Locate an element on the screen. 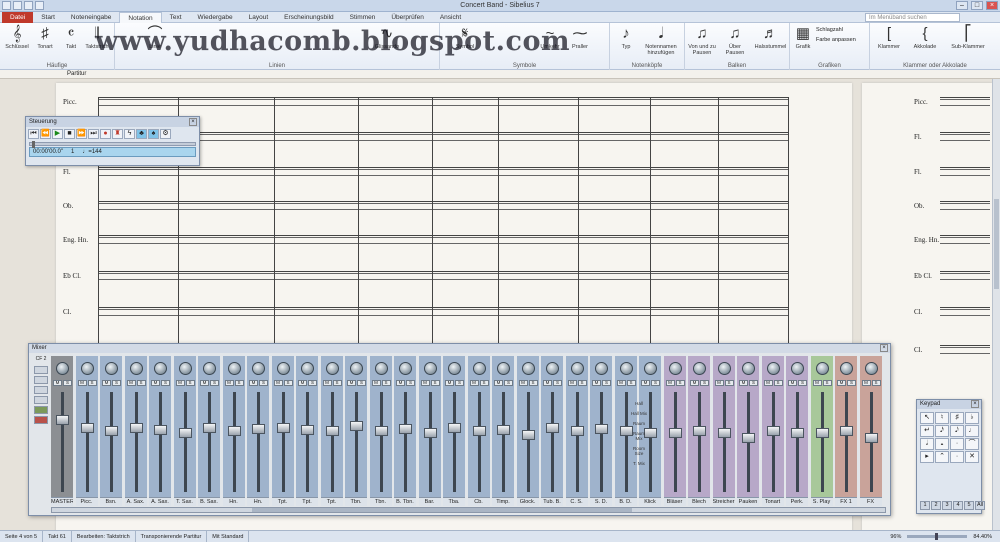 This screenshot has width=1000, height=542. tab-note-input: Noteneingabe is located at coordinates (91, 17).